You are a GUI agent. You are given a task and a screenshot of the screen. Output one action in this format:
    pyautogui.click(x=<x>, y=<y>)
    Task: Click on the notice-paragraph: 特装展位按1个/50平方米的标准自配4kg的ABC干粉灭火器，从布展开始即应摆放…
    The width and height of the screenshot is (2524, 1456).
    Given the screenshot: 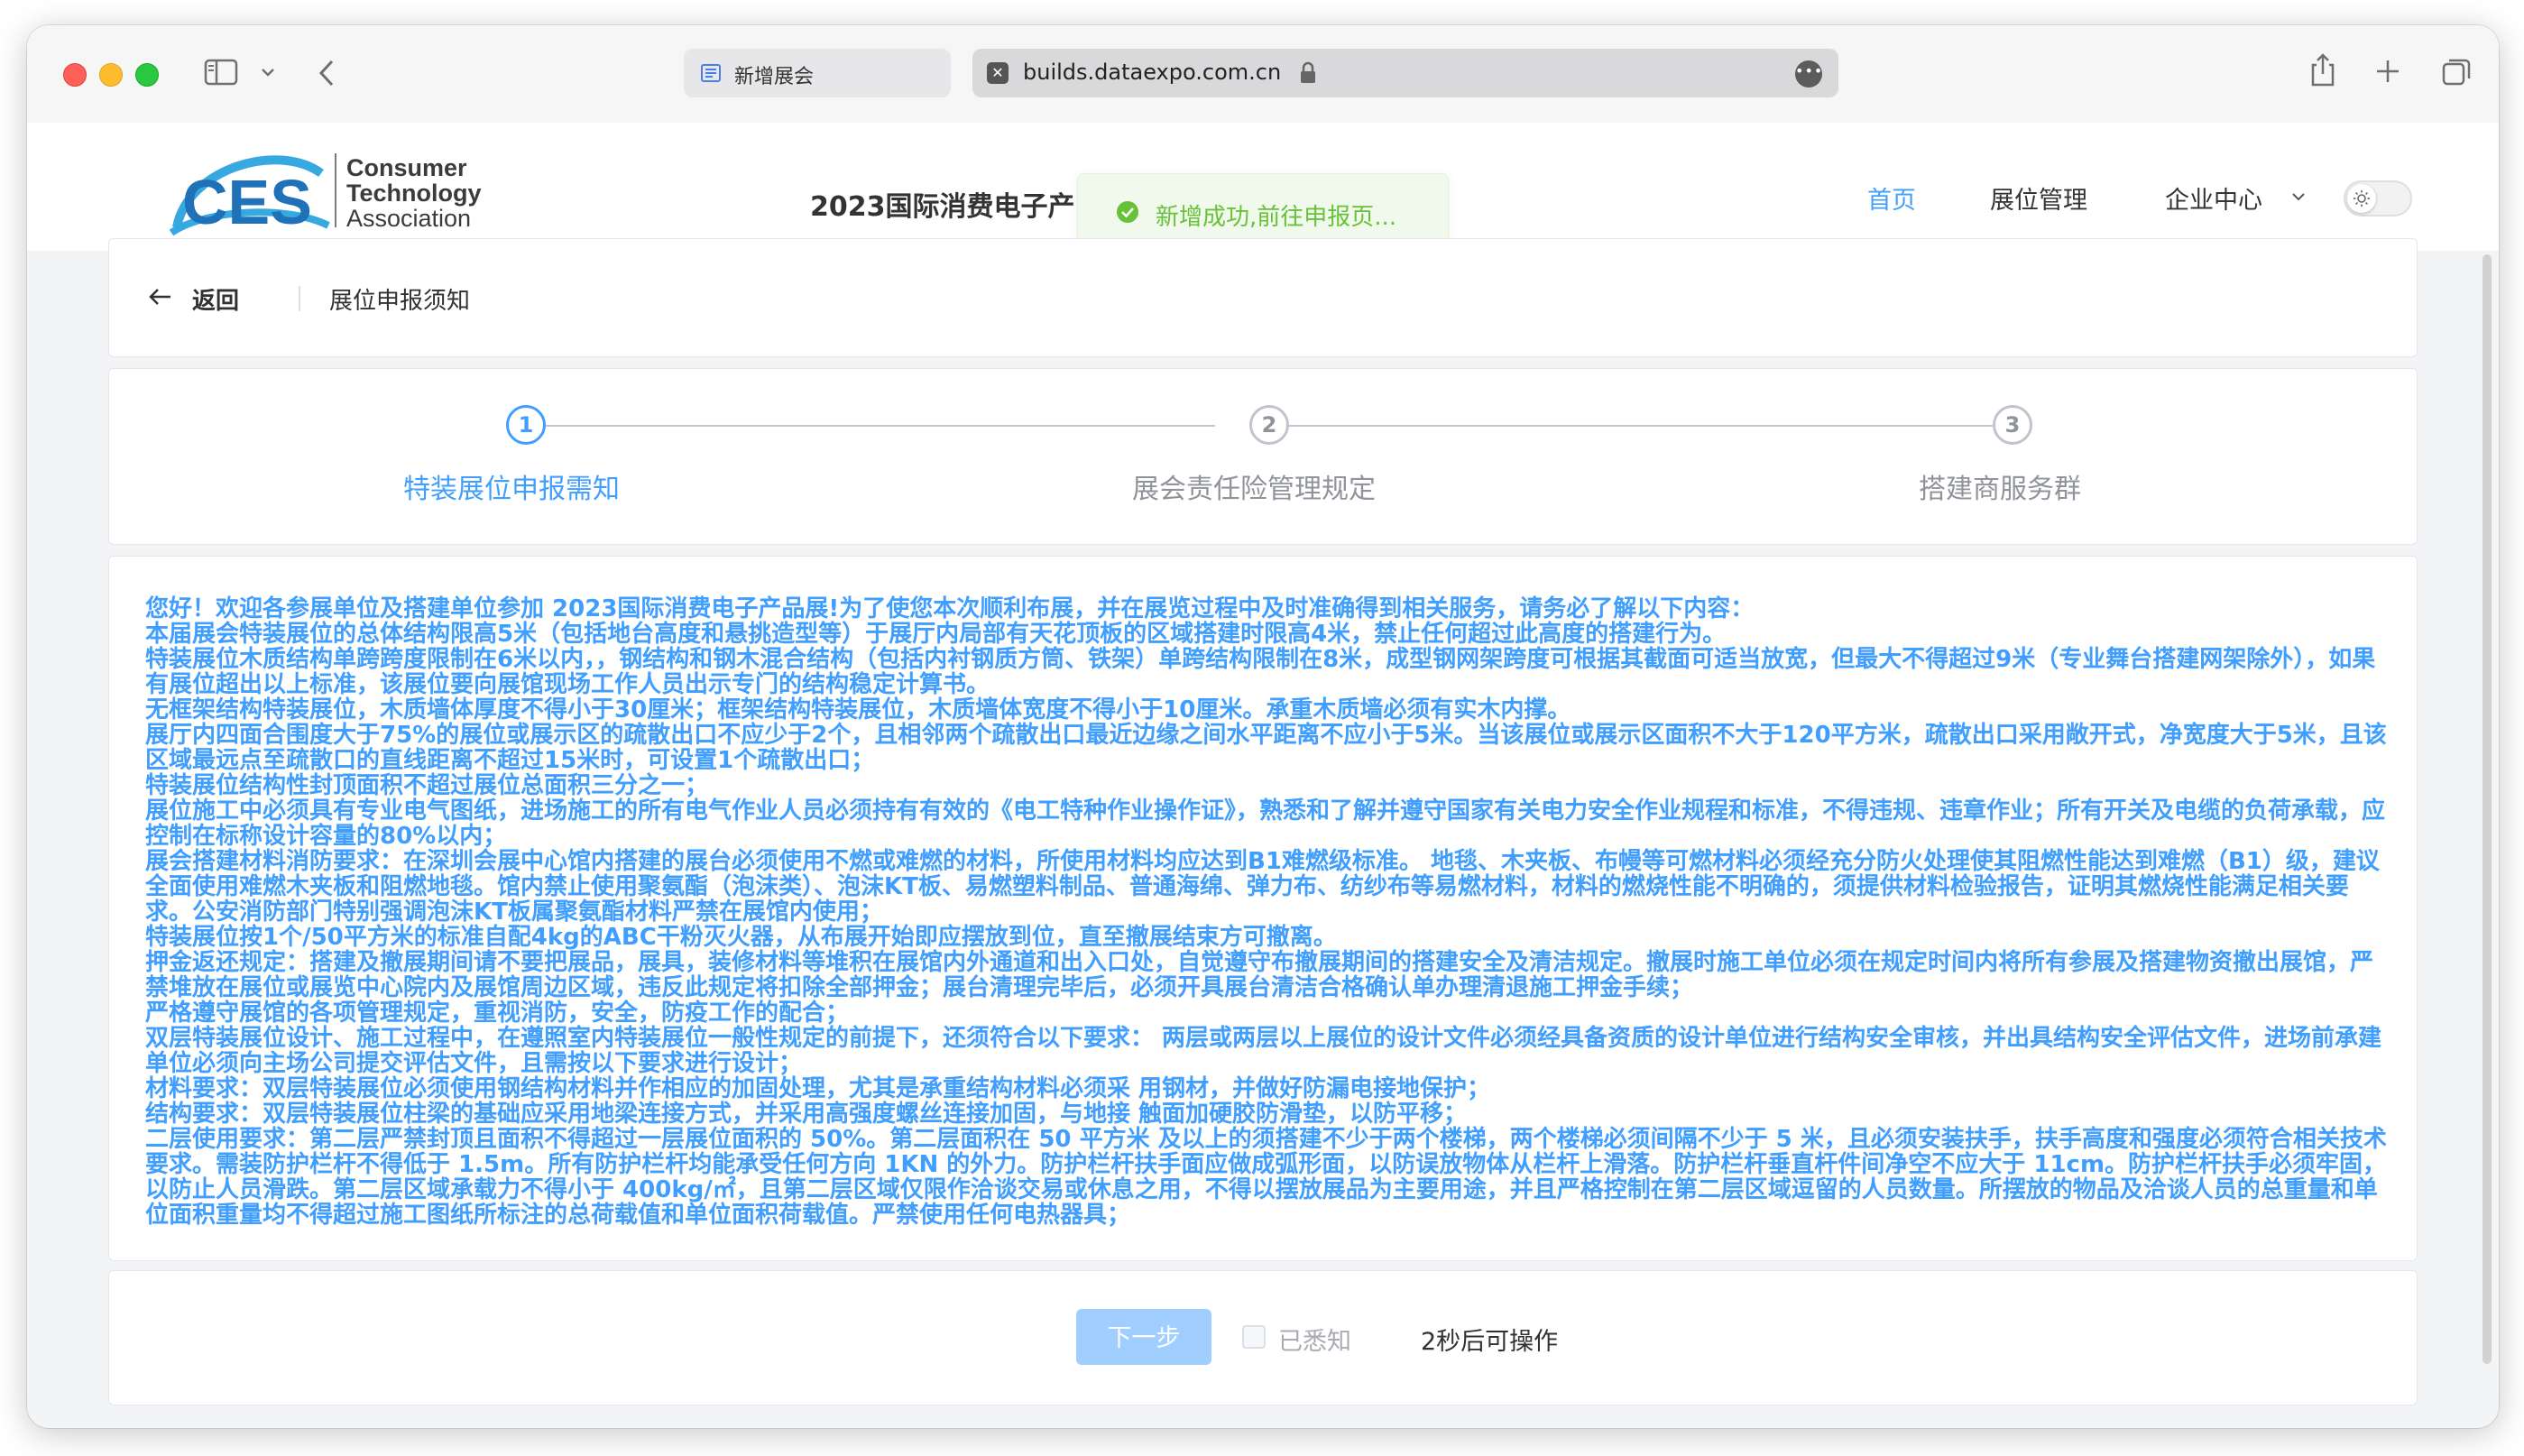 What is the action you would take?
    pyautogui.click(x=741, y=937)
    